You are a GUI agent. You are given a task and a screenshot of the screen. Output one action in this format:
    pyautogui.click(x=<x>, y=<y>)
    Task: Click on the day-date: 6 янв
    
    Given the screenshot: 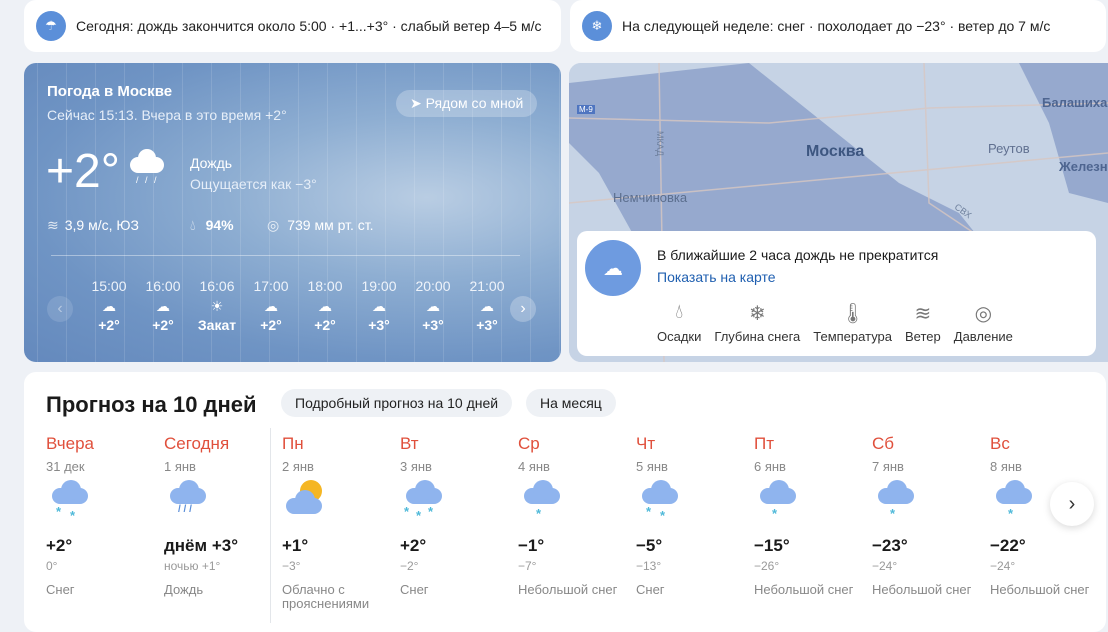 What is the action you would take?
    pyautogui.click(x=770, y=466)
    